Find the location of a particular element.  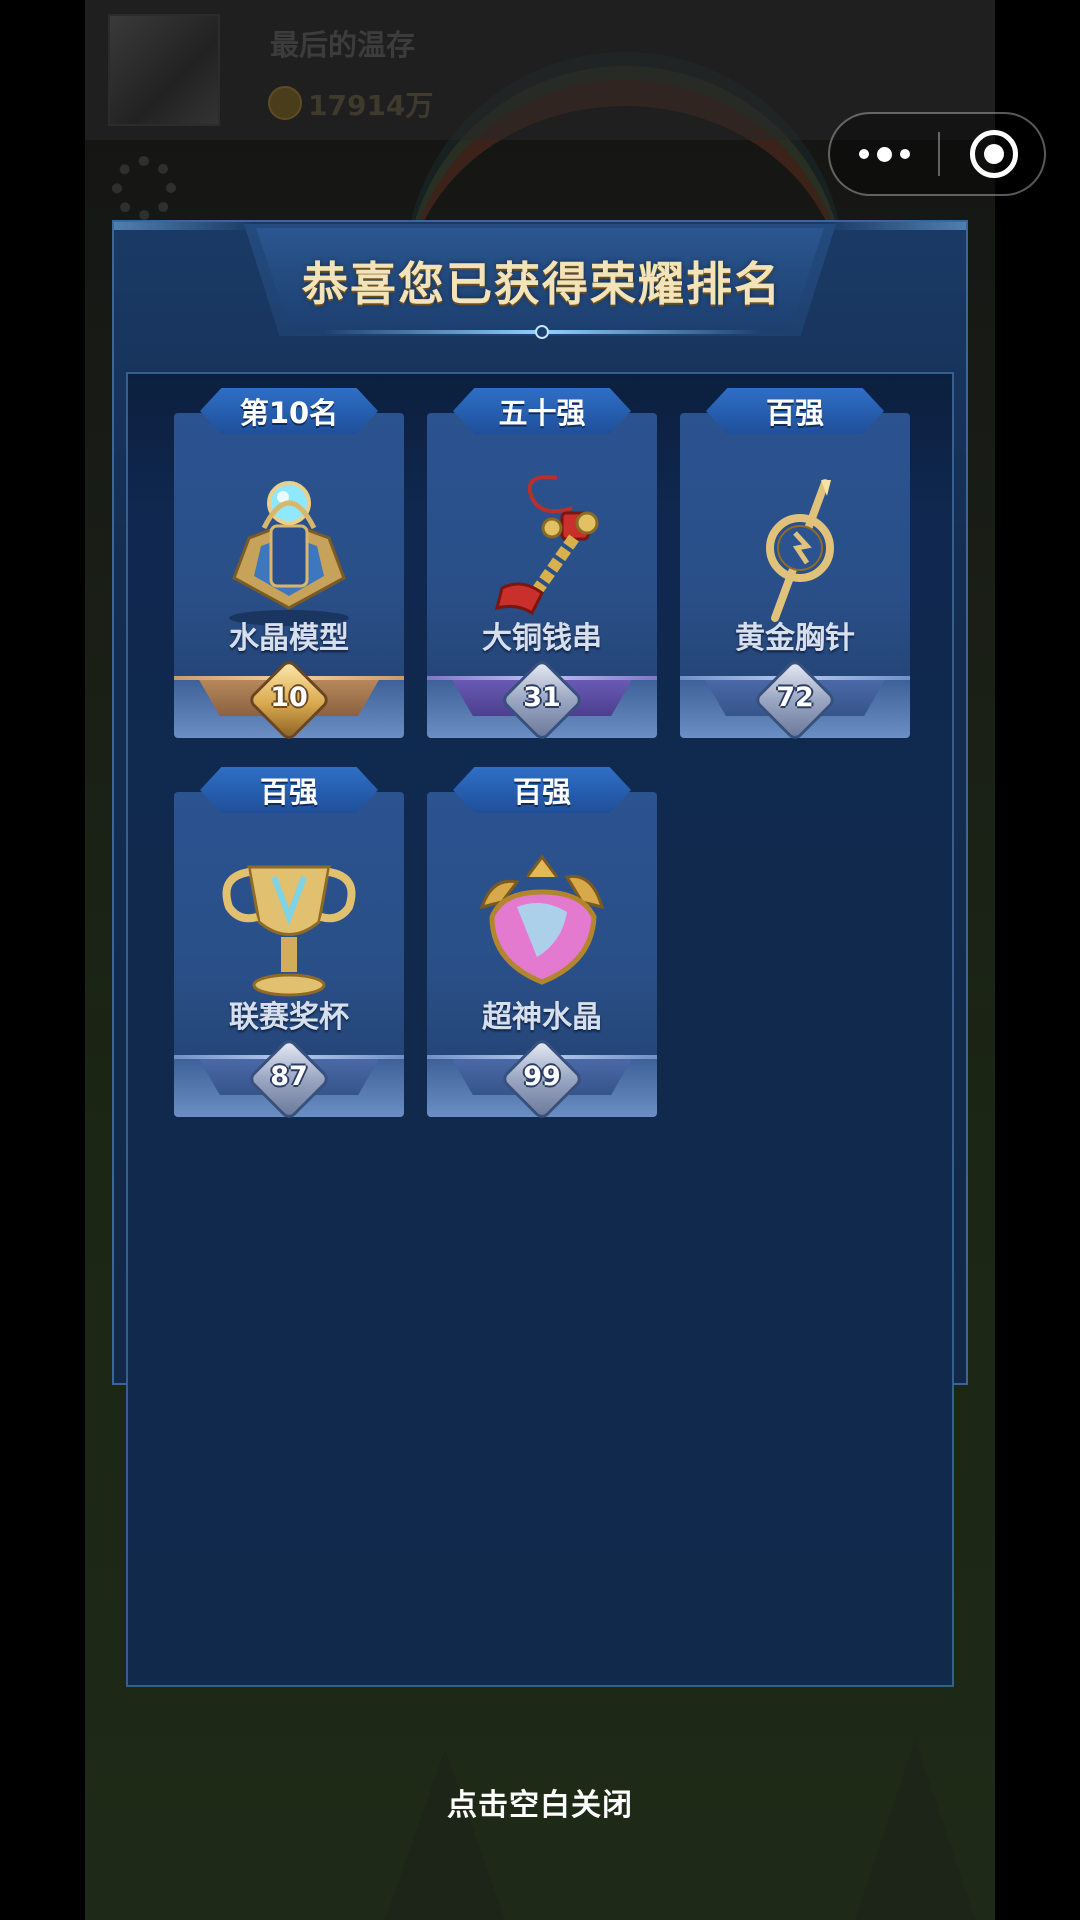

card-item-name: 大铜钱串 is located at coordinates (542, 638).